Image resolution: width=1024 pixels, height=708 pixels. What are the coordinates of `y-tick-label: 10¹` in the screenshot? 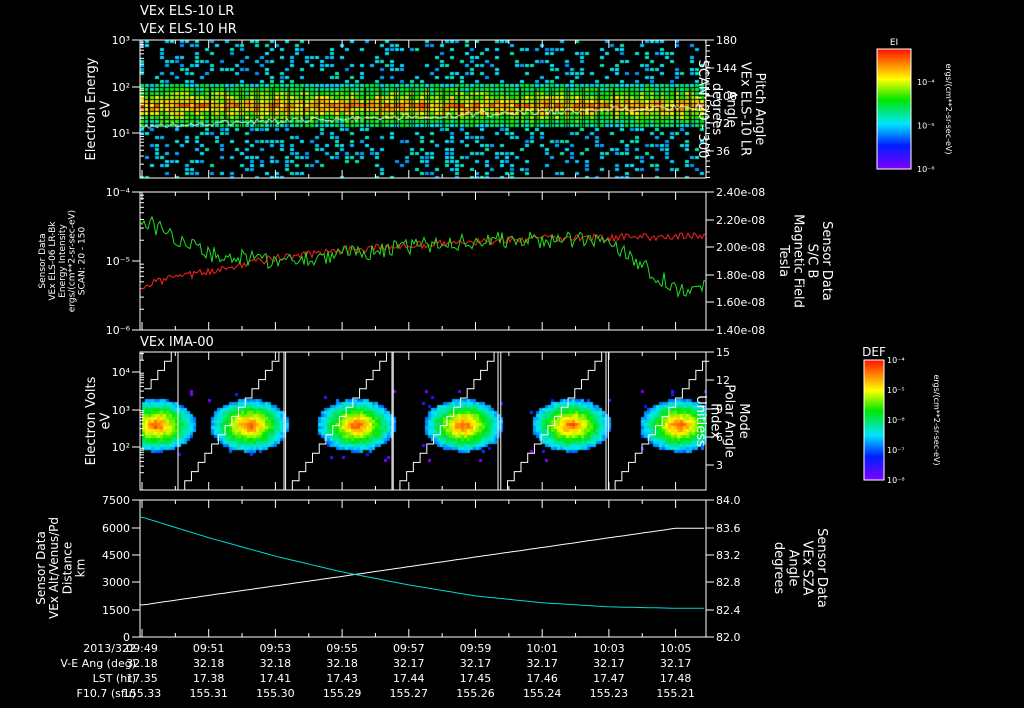 It's located at (121, 133).